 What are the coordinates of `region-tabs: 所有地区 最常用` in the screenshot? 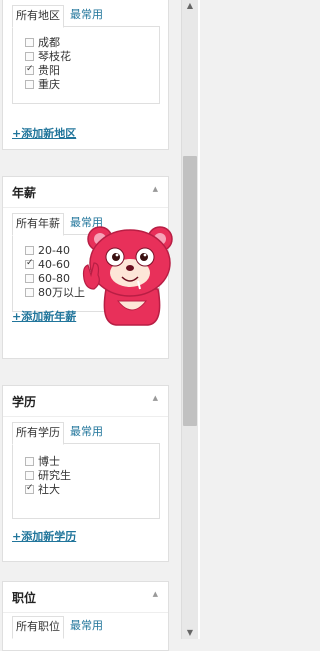 It's located at (59, 16).